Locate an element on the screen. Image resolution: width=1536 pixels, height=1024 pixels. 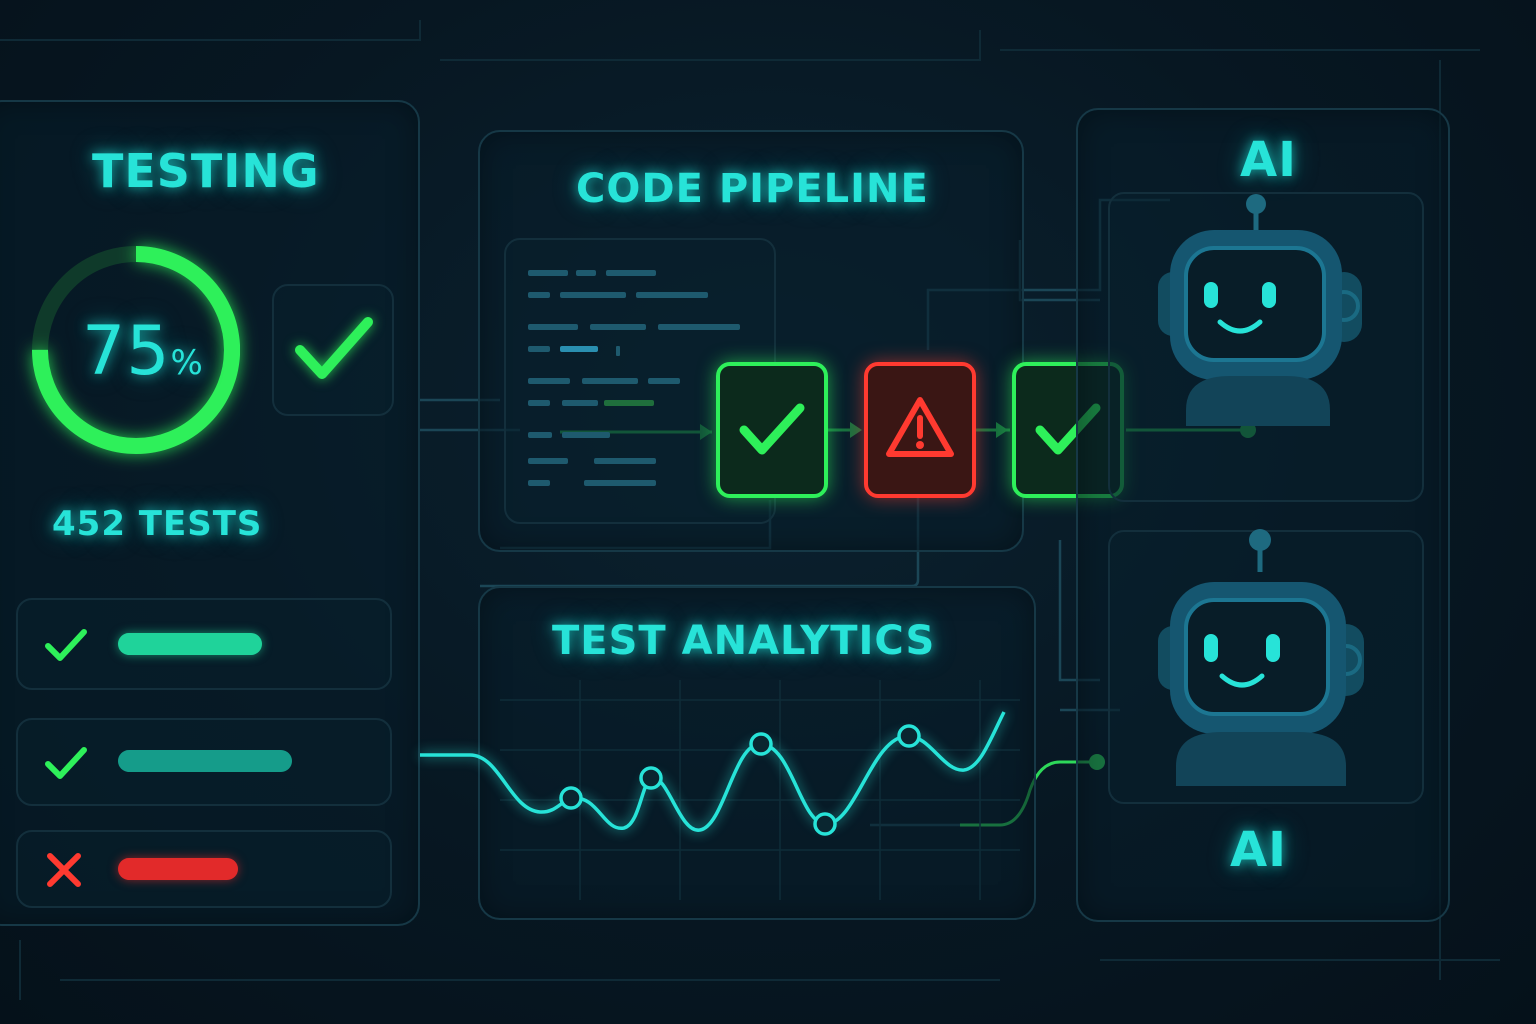
ai-label-top: AI is located at coordinates (1269, 160).